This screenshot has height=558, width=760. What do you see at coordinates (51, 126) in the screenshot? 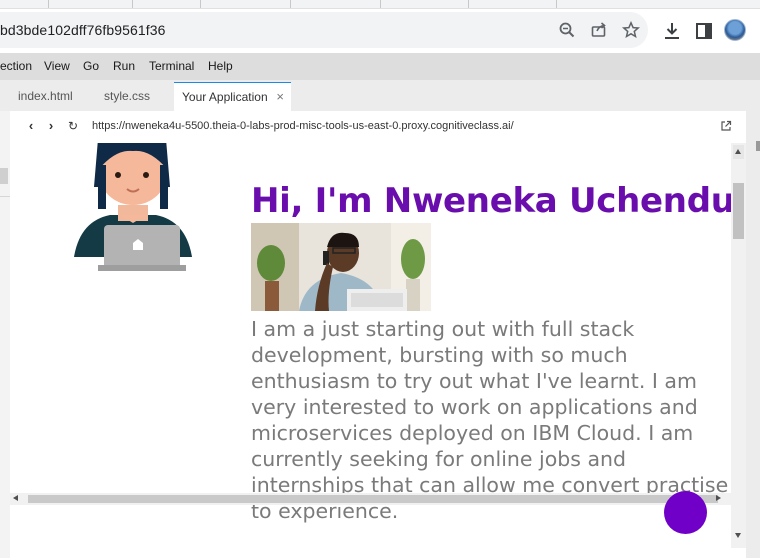
I see `forward-button: ›` at bounding box center [51, 126].